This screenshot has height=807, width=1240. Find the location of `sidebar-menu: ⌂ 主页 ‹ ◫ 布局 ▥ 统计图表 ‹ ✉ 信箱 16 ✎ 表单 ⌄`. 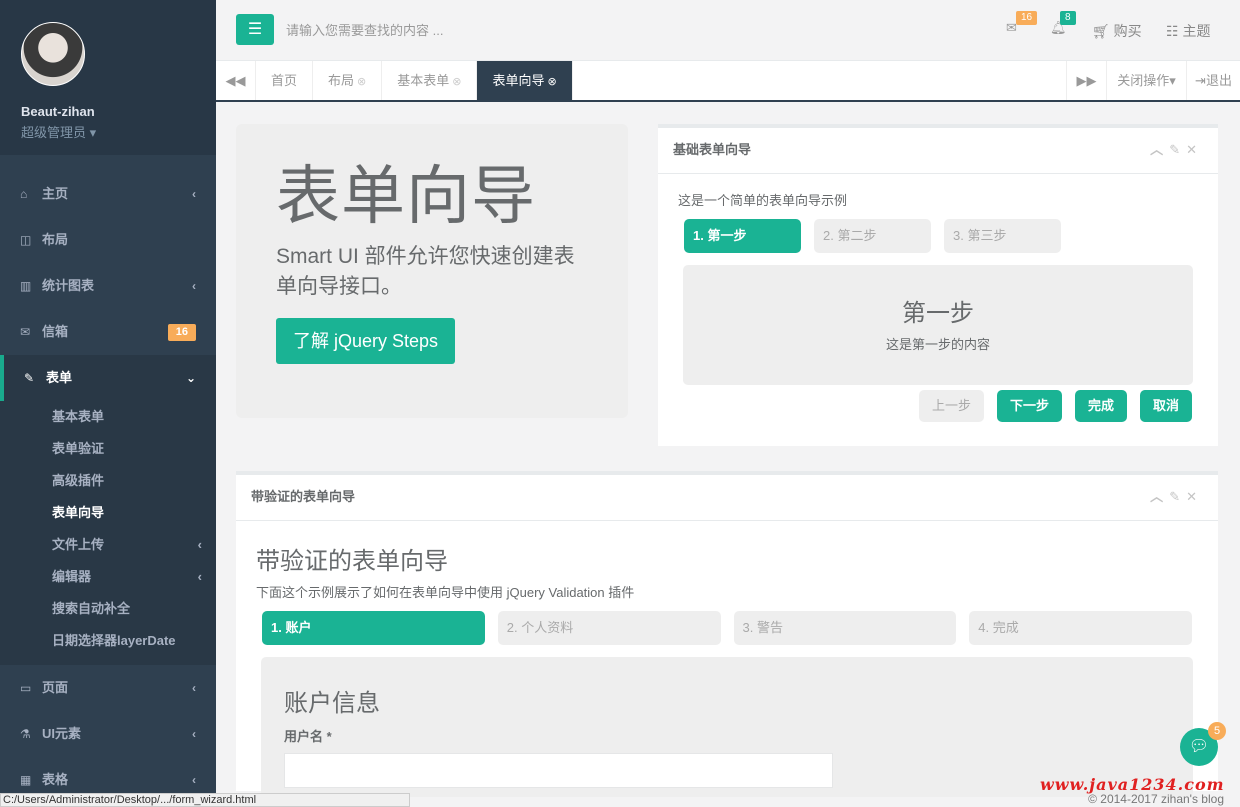

sidebar-menu: ⌂ 主页 ‹ ◫ 布局 ▥ 统计图表 ‹ ✉ 信箱 16 ✎ 表单 ⌄ is located at coordinates (108, 286).